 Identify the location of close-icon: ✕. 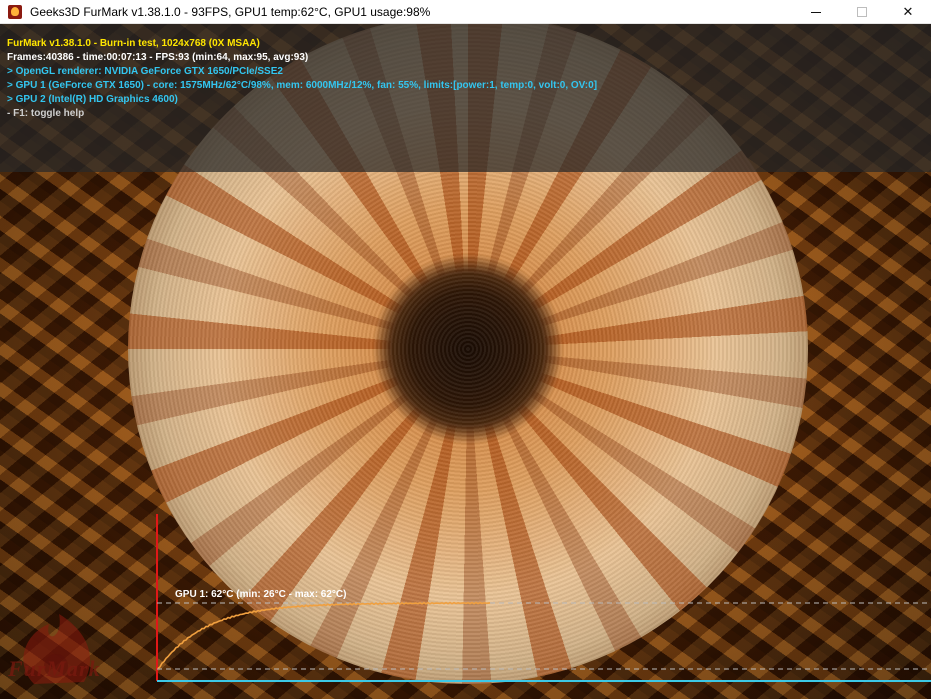
(908, 12).